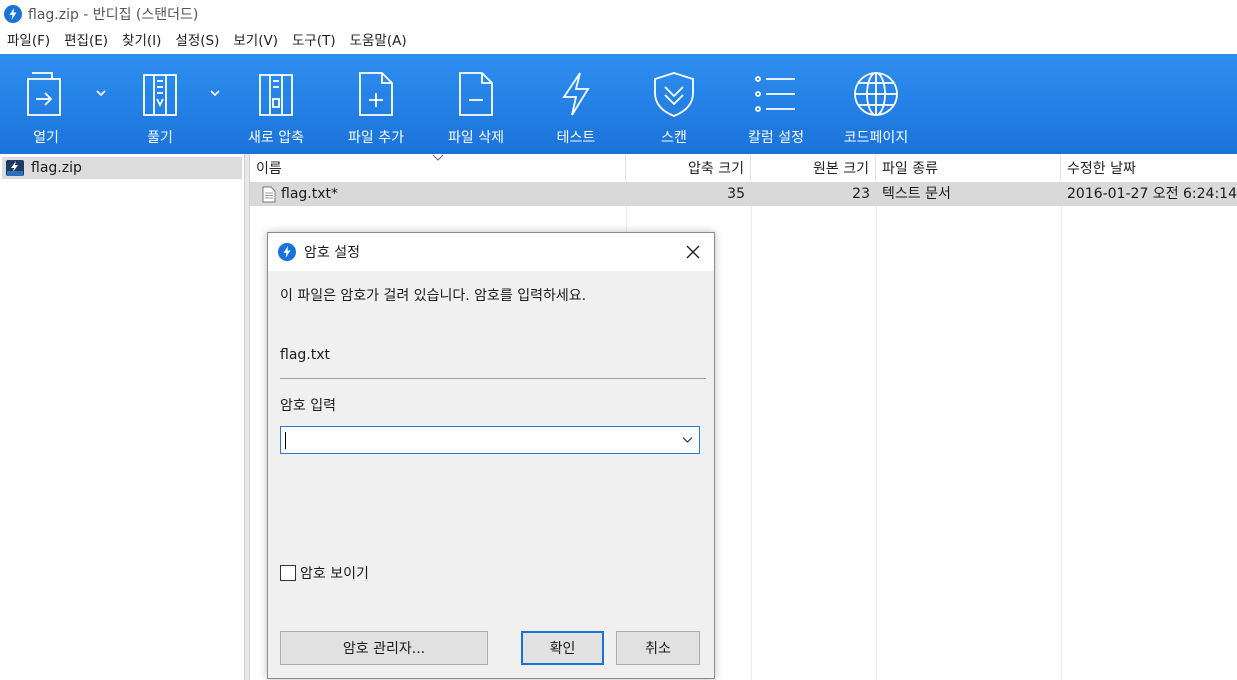  I want to click on new-archive-icon, so click(276, 95).